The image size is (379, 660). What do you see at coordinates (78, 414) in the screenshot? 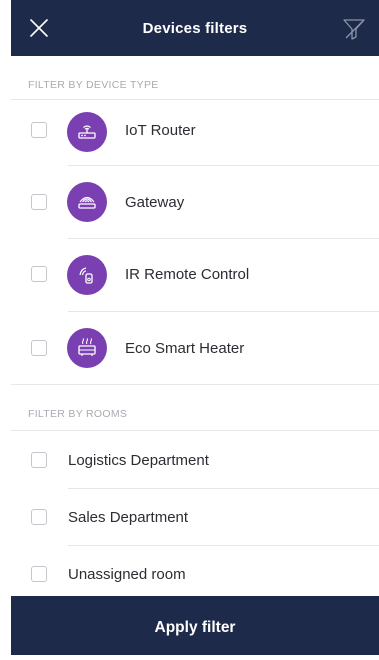
I see `rooms-section-label: FILTER BY ROOMS` at bounding box center [78, 414].